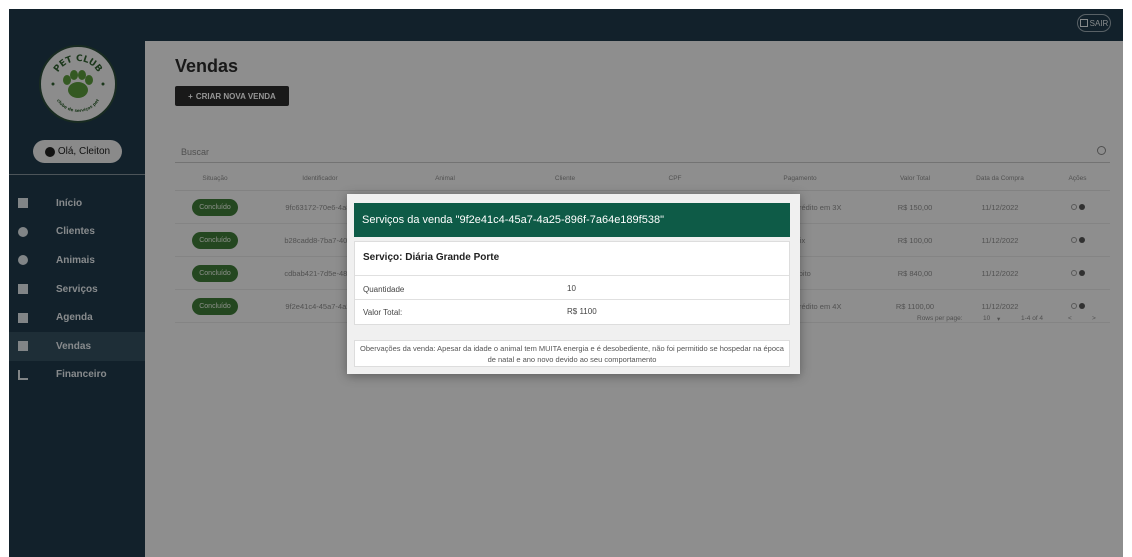  What do you see at coordinates (571, 288) in the screenshot?
I see `quantity-value: 10` at bounding box center [571, 288].